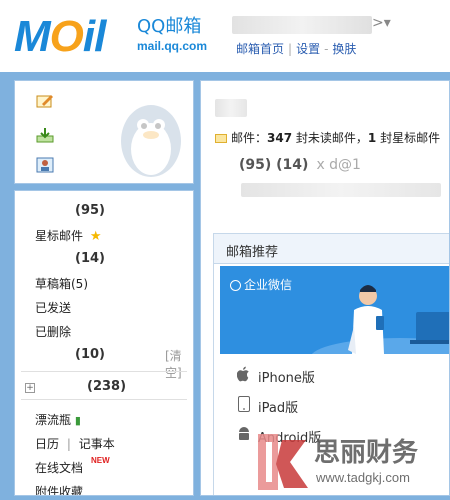 The height and width of the screenshot is (500, 450). I want to click on wecom-banner: 企业微信, so click(334, 310).